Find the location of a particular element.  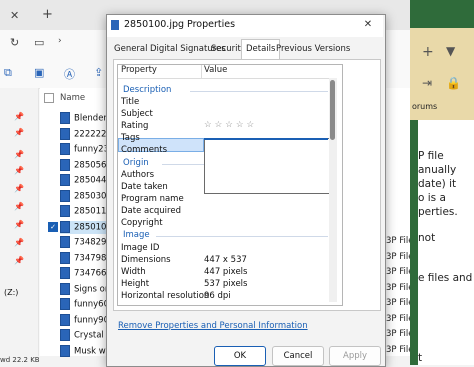

property-label: Date acquired is located at coordinates (151, 211).